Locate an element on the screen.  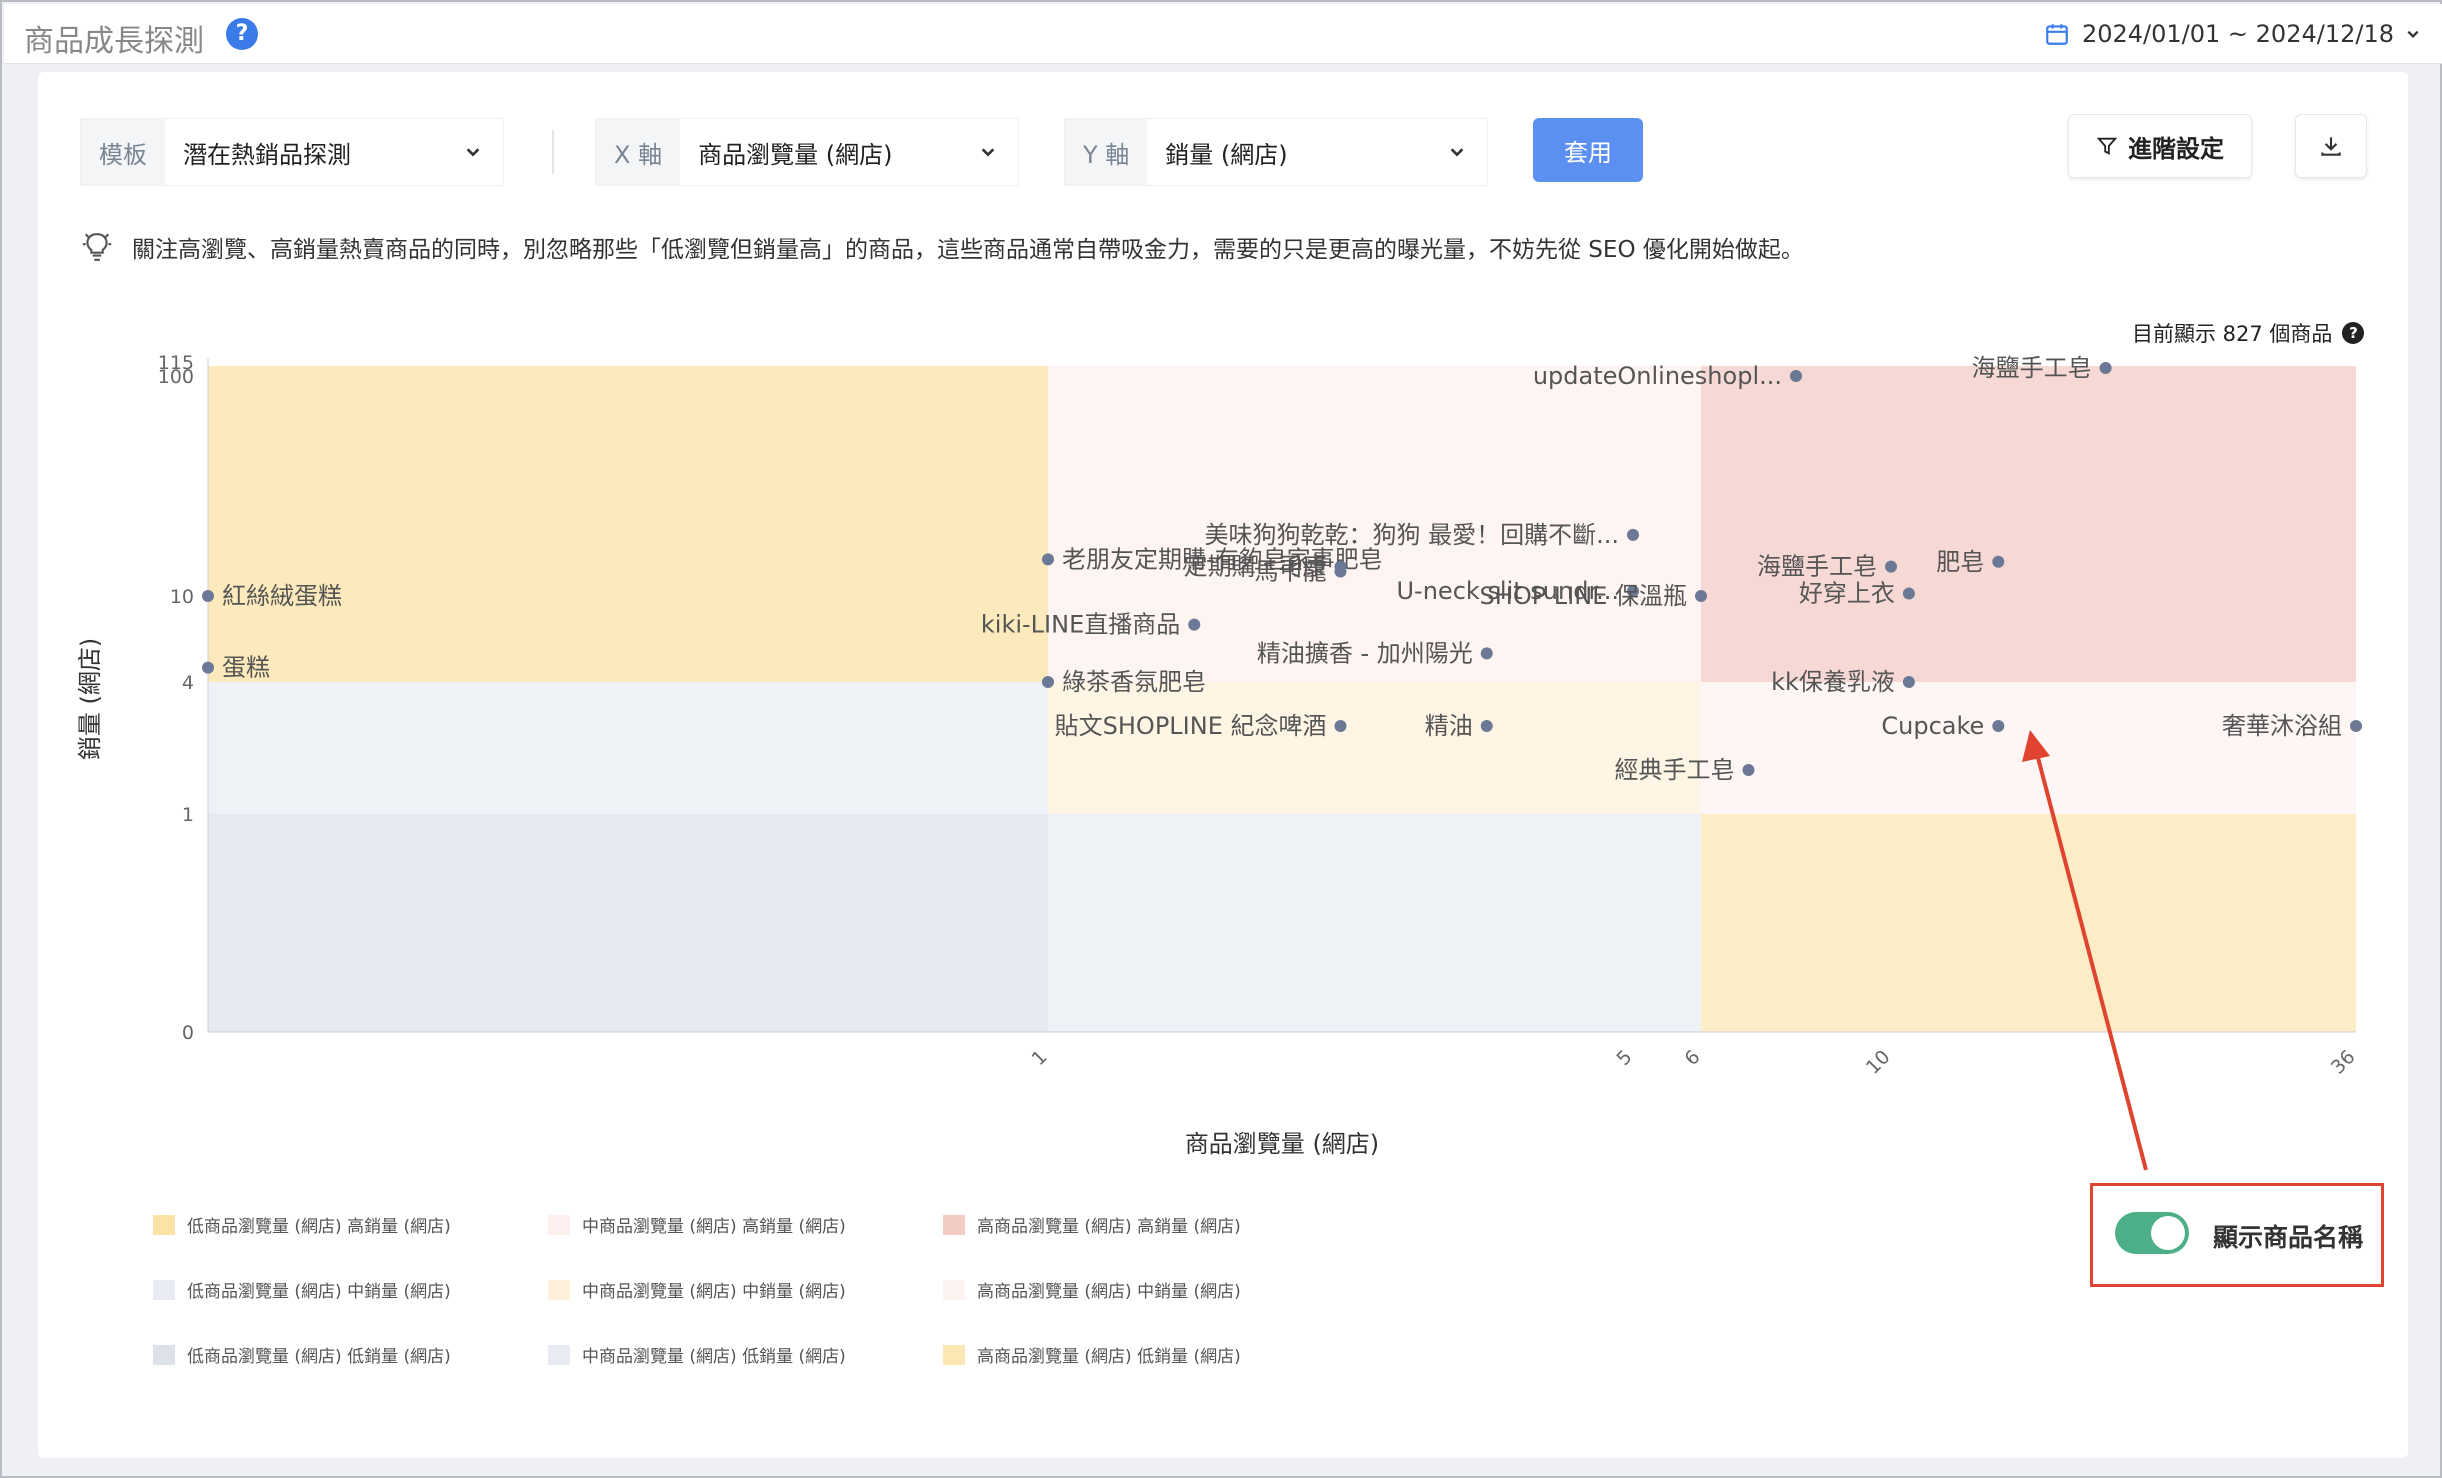
legend-label: 中商品瀏覽量 (網店) 中銷量 (網店) is located at coordinates (714, 1292).